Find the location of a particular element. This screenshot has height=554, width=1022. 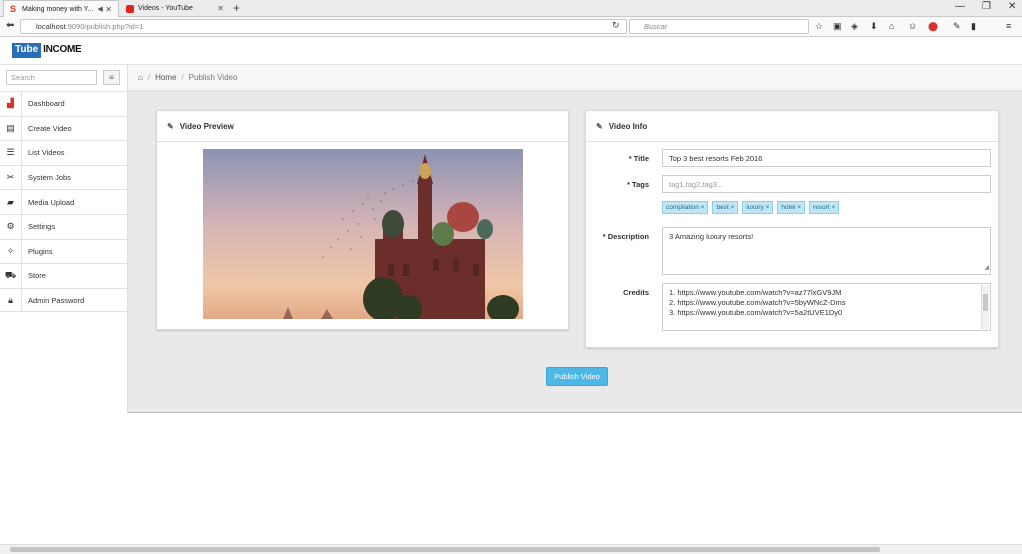

browser-search-input: Buscar is located at coordinates (719, 26).